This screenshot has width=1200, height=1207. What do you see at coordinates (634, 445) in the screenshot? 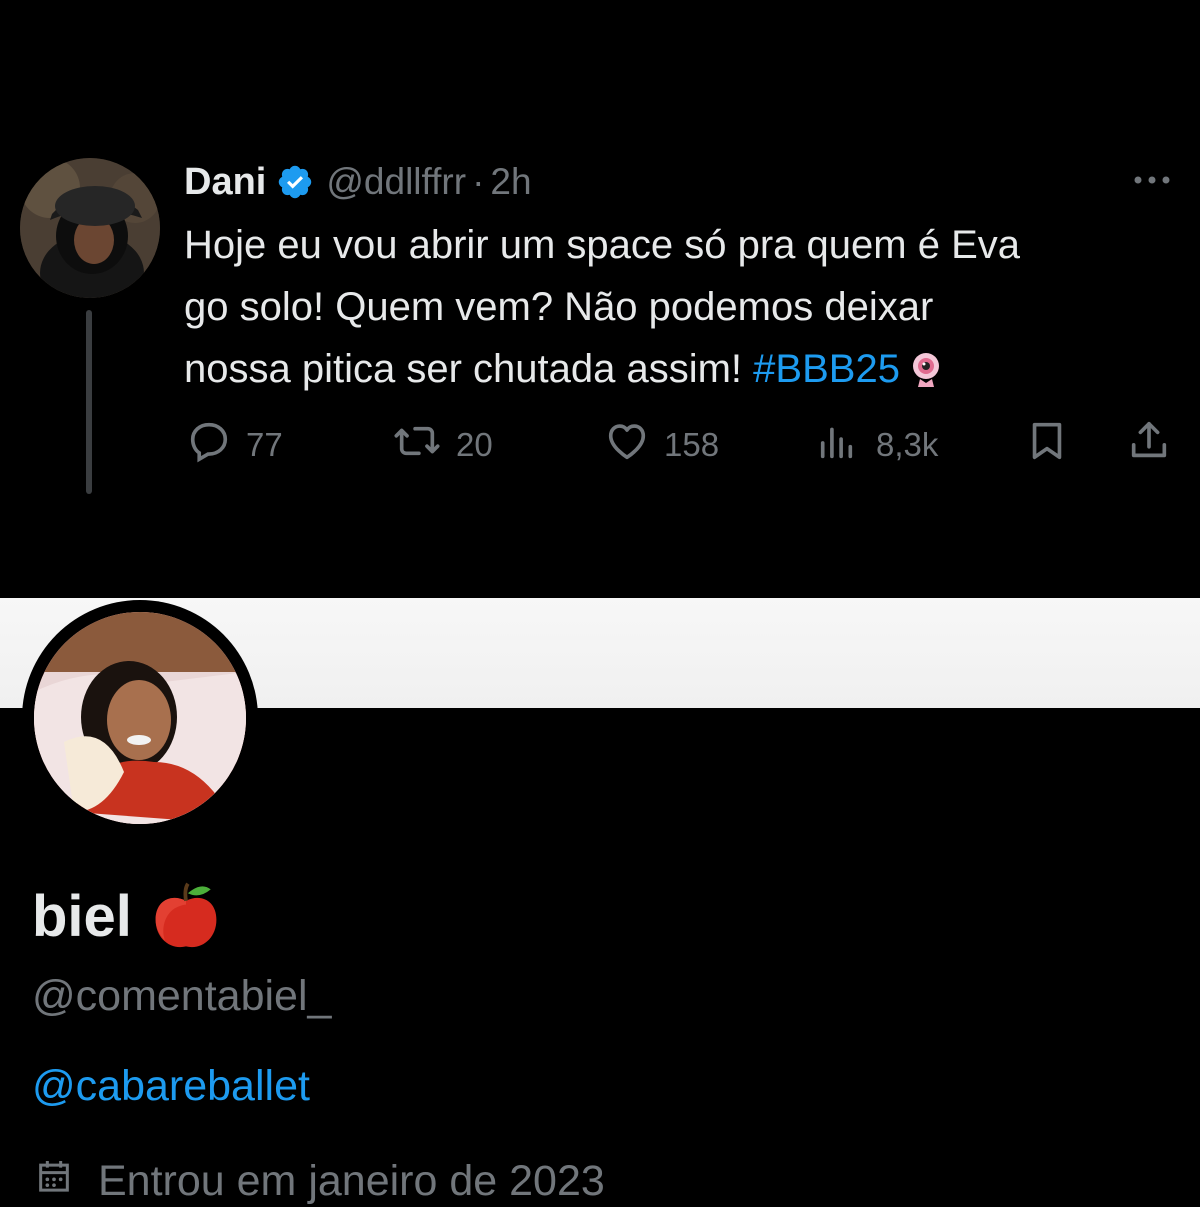
I see `like-icon` at bounding box center [634, 445].